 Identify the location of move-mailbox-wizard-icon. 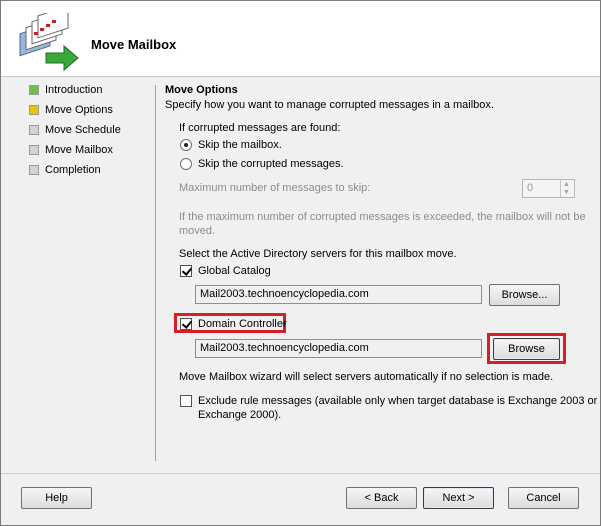
(49, 42).